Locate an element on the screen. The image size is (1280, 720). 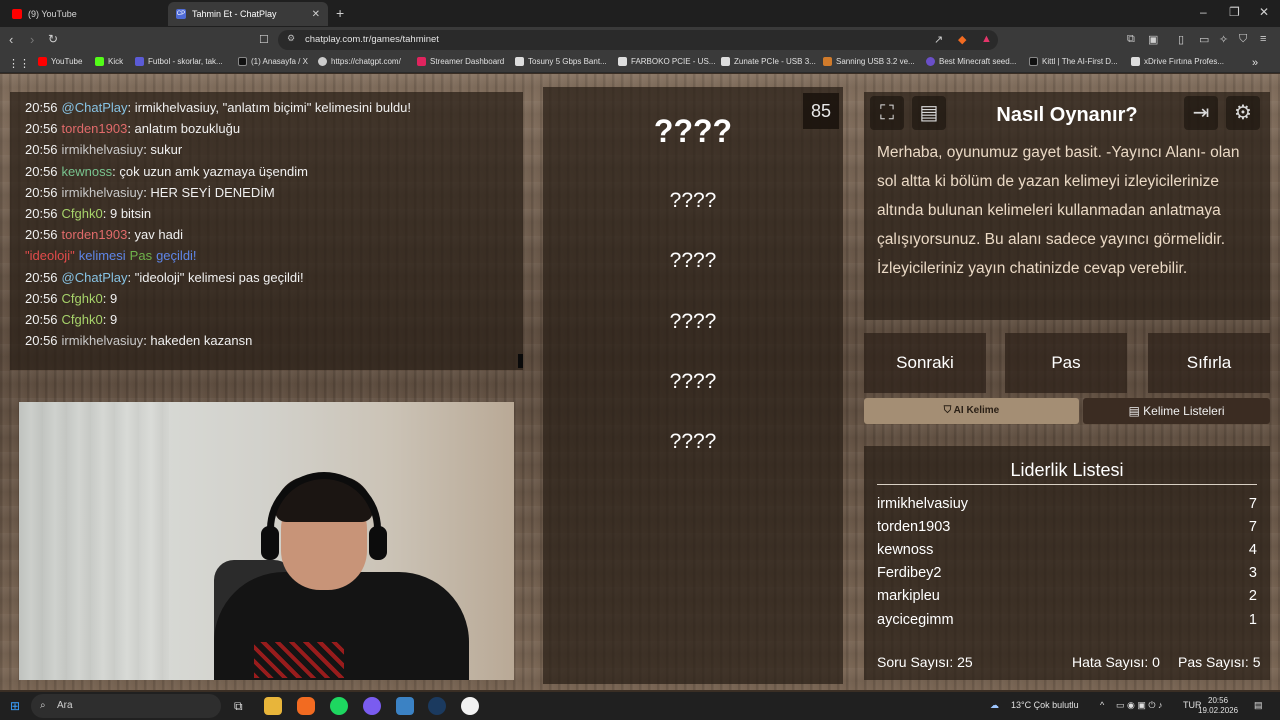
leaderboard-row: aycicegimm 1 is located at coordinates (1067, 620).